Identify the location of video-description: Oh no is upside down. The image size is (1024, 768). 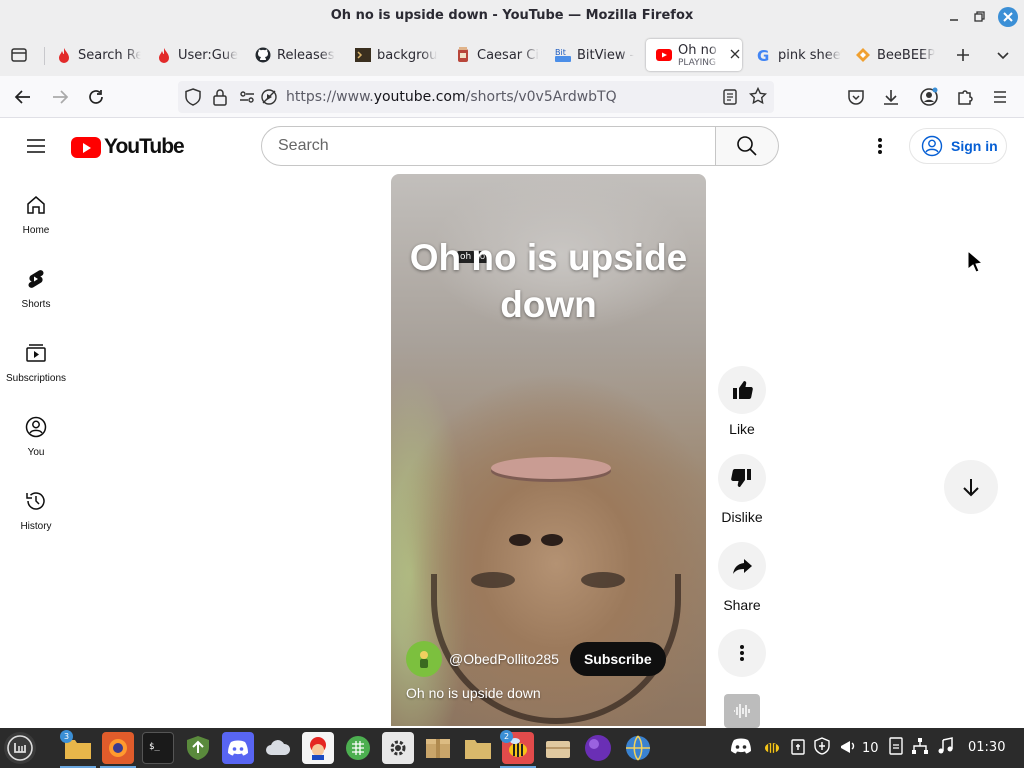
(473, 693).